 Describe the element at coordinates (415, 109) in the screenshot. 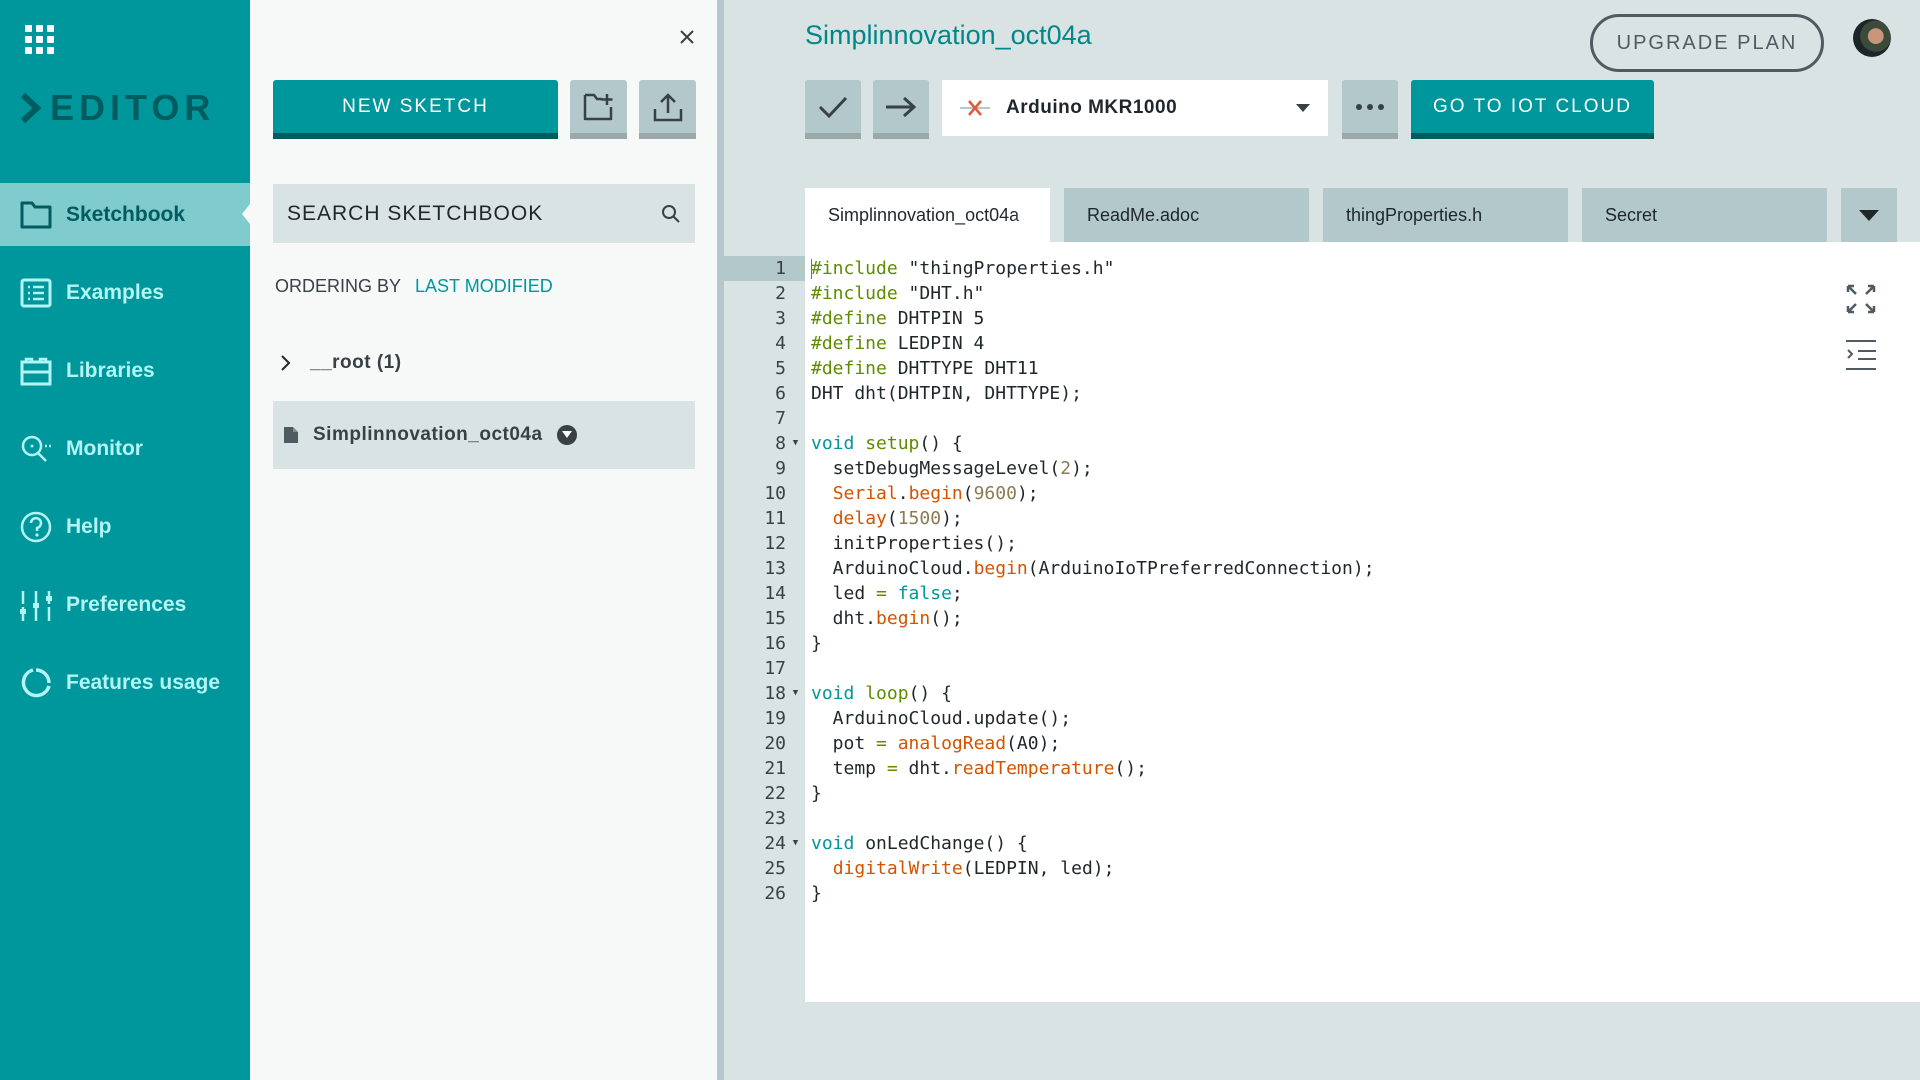

I see `new-sketch-button: NEW SKETCH` at that location.